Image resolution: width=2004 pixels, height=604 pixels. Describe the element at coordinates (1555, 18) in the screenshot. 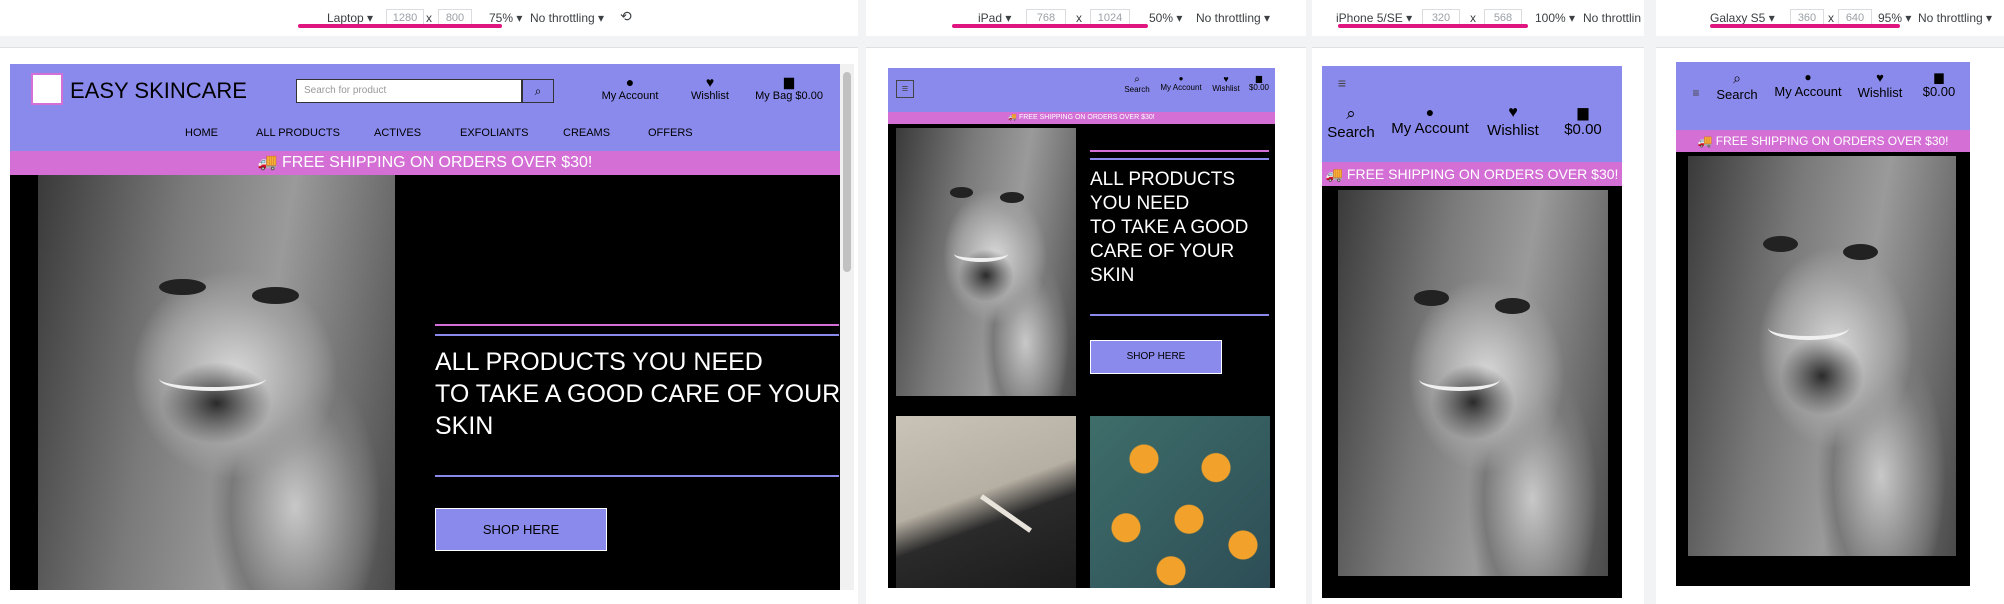

I see `zoom-select: 100% ▾` at that location.